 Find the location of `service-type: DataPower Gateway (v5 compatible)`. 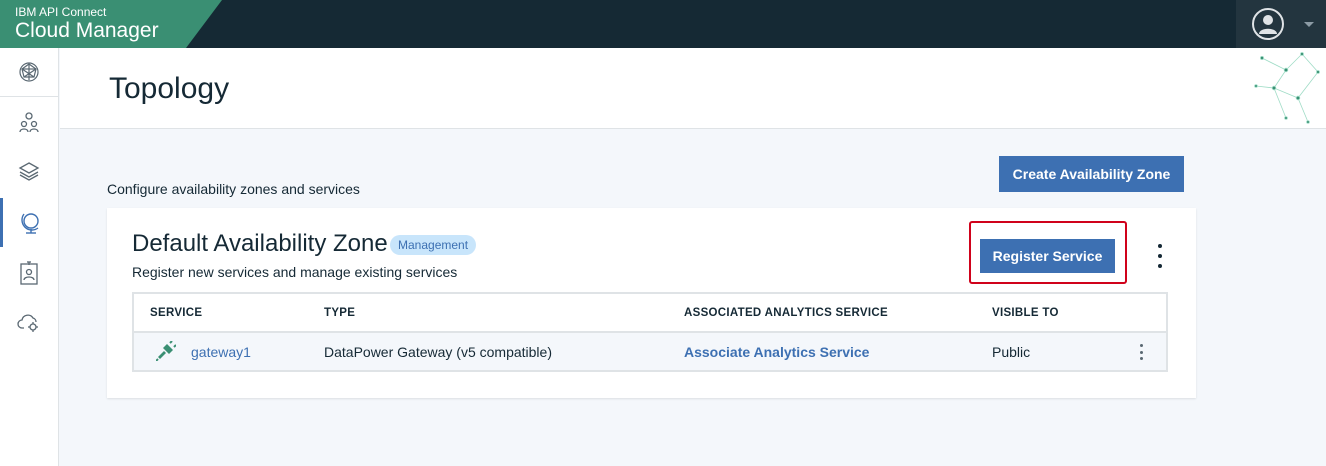

service-type: DataPower Gateway (v5 compatible) is located at coordinates (438, 352).